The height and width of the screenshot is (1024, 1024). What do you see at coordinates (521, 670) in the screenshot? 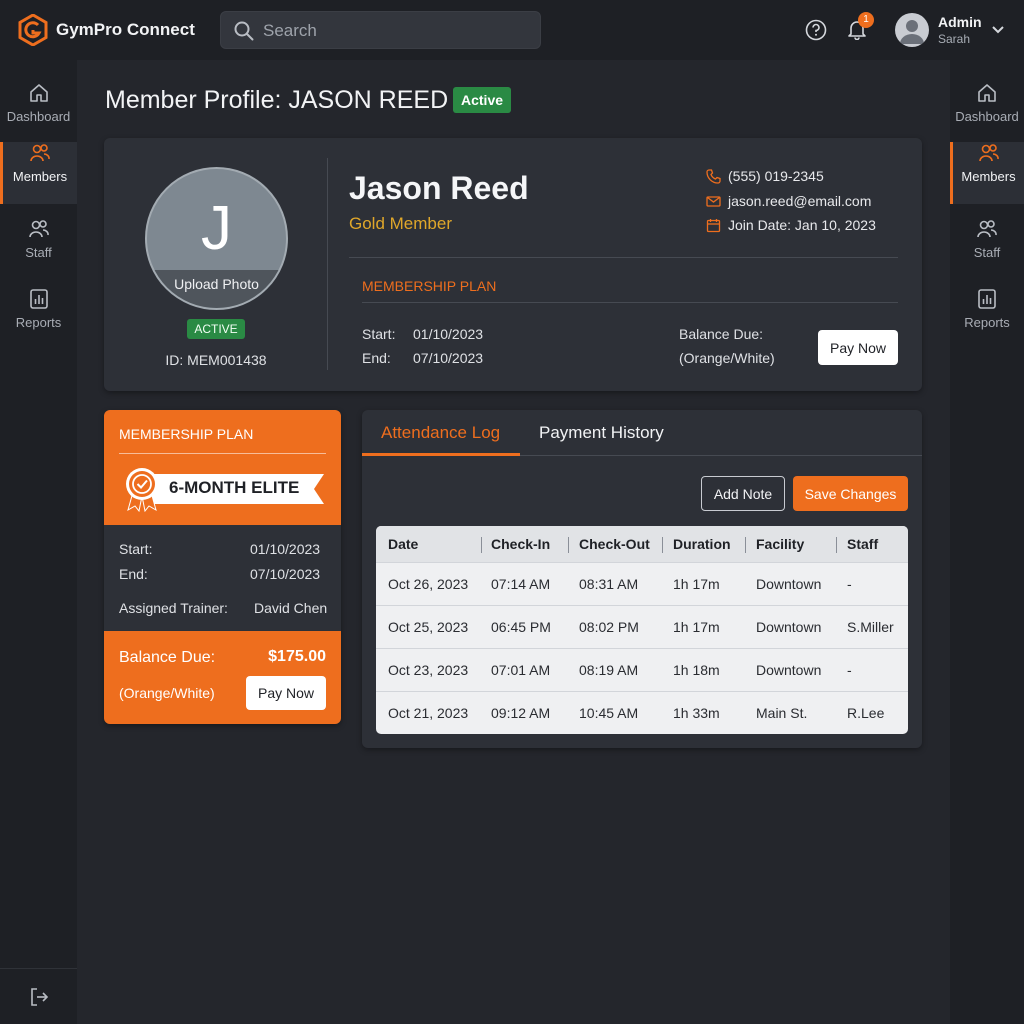
I see `cell-check-in: 07:01 AM` at bounding box center [521, 670].